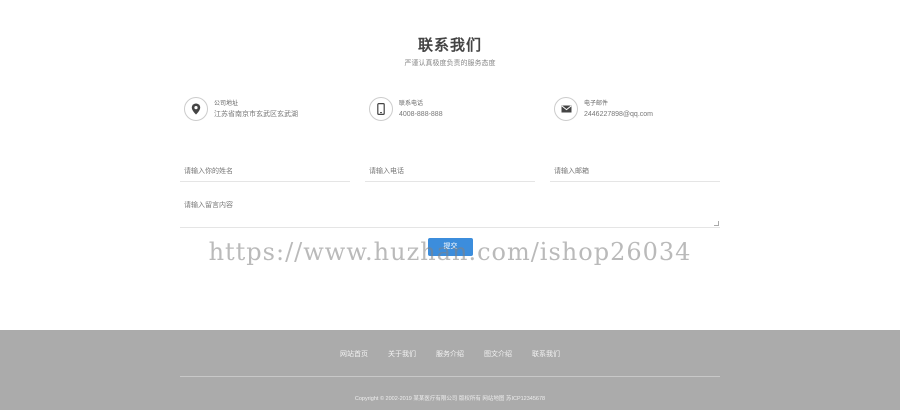  I want to click on footer-link-about: 关于我们, so click(402, 354).